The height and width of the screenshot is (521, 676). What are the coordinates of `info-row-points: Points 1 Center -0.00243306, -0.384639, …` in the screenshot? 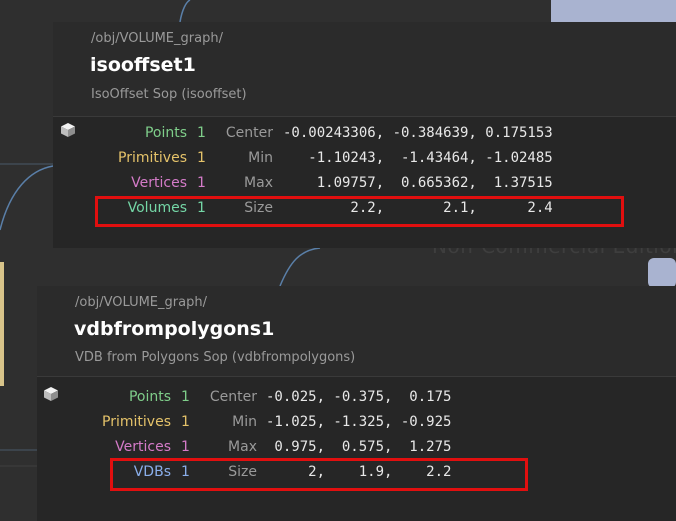 It's located at (364, 136).